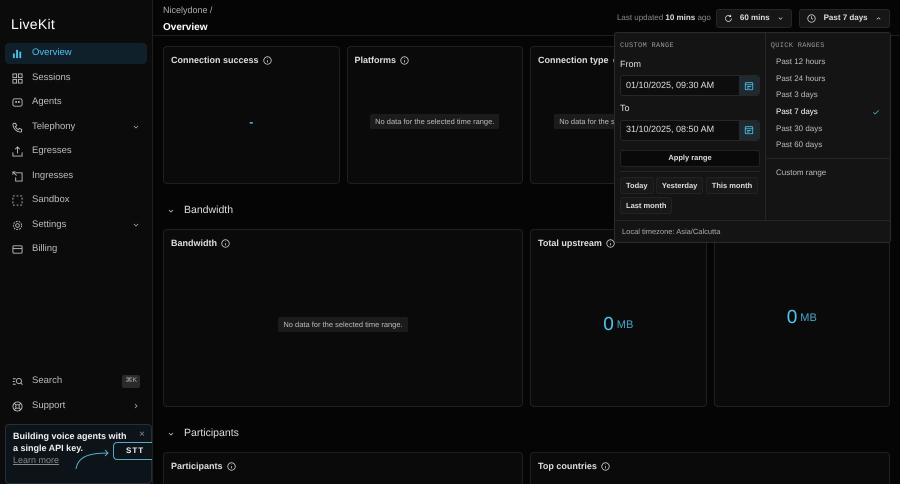  What do you see at coordinates (17, 249) in the screenshot?
I see `card-icon` at bounding box center [17, 249].